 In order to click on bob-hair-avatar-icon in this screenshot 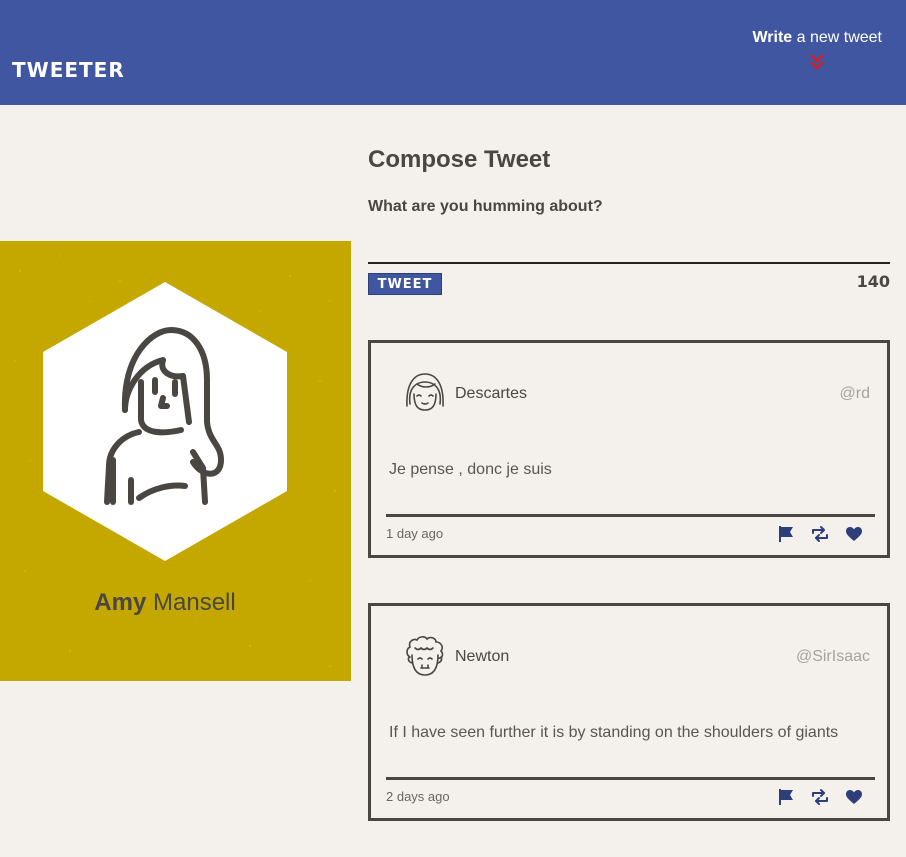, I will do `click(425, 392)`.